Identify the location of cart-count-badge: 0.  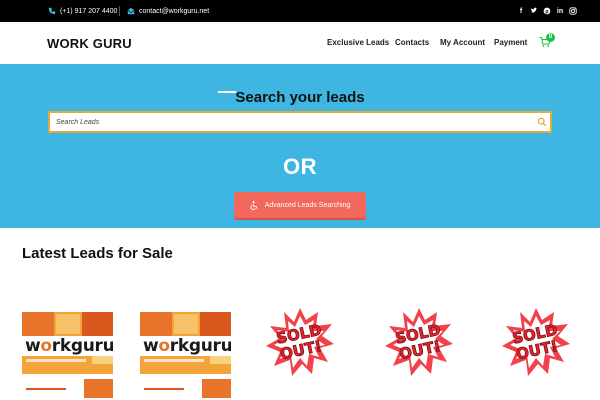
(550, 37).